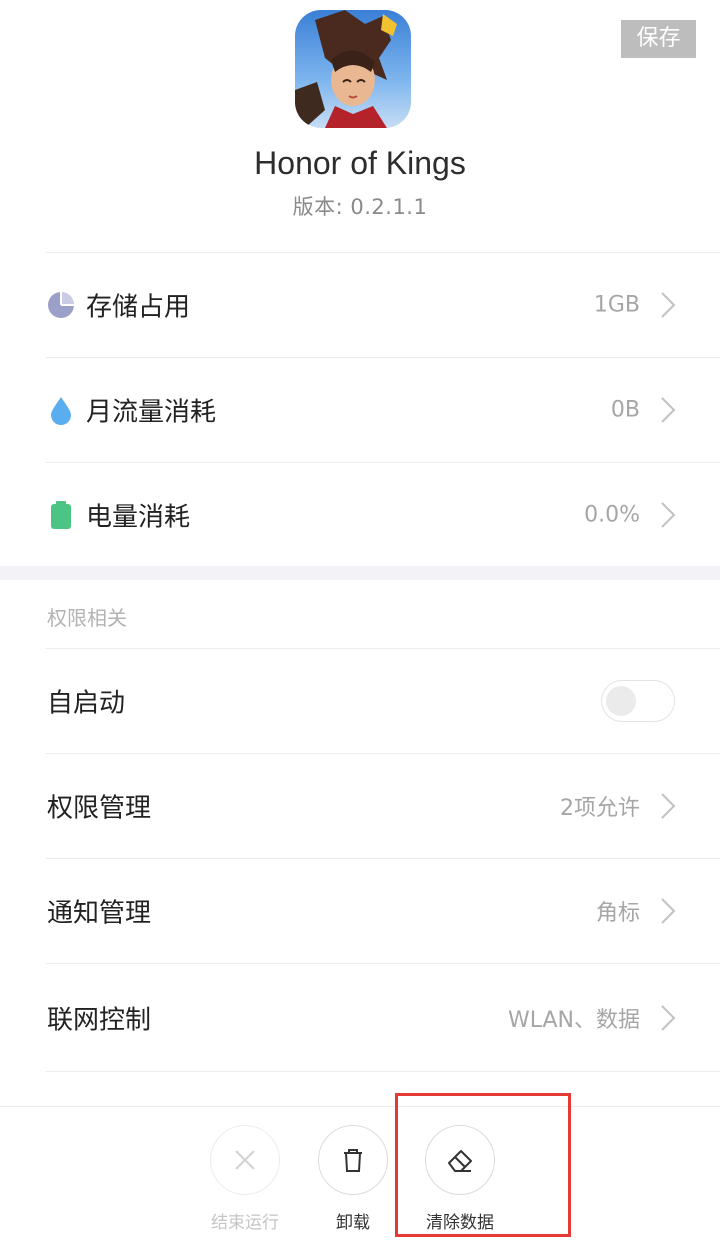  Describe the element at coordinates (625, 410) in the screenshot. I see `data-usage-value: 0B` at that location.